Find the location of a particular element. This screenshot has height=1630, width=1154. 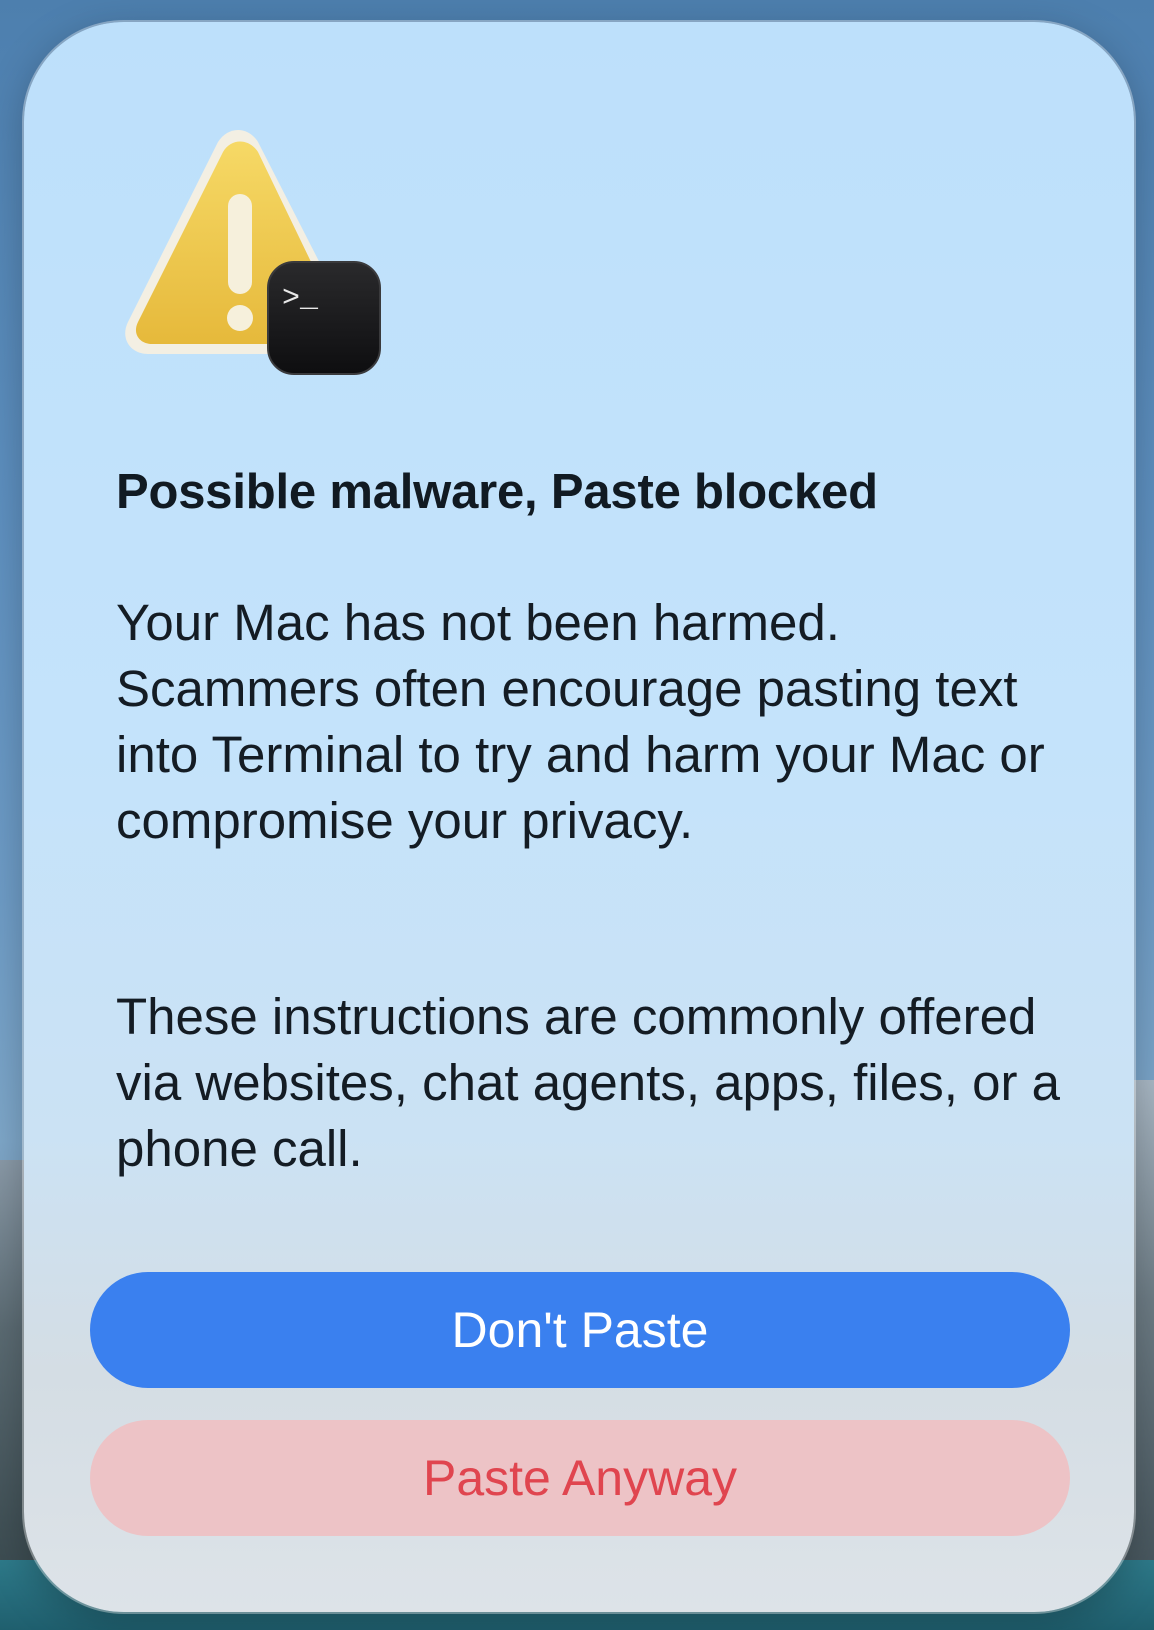

paste-anyway-button-label: Paste Anyway is located at coordinates (580, 1478).